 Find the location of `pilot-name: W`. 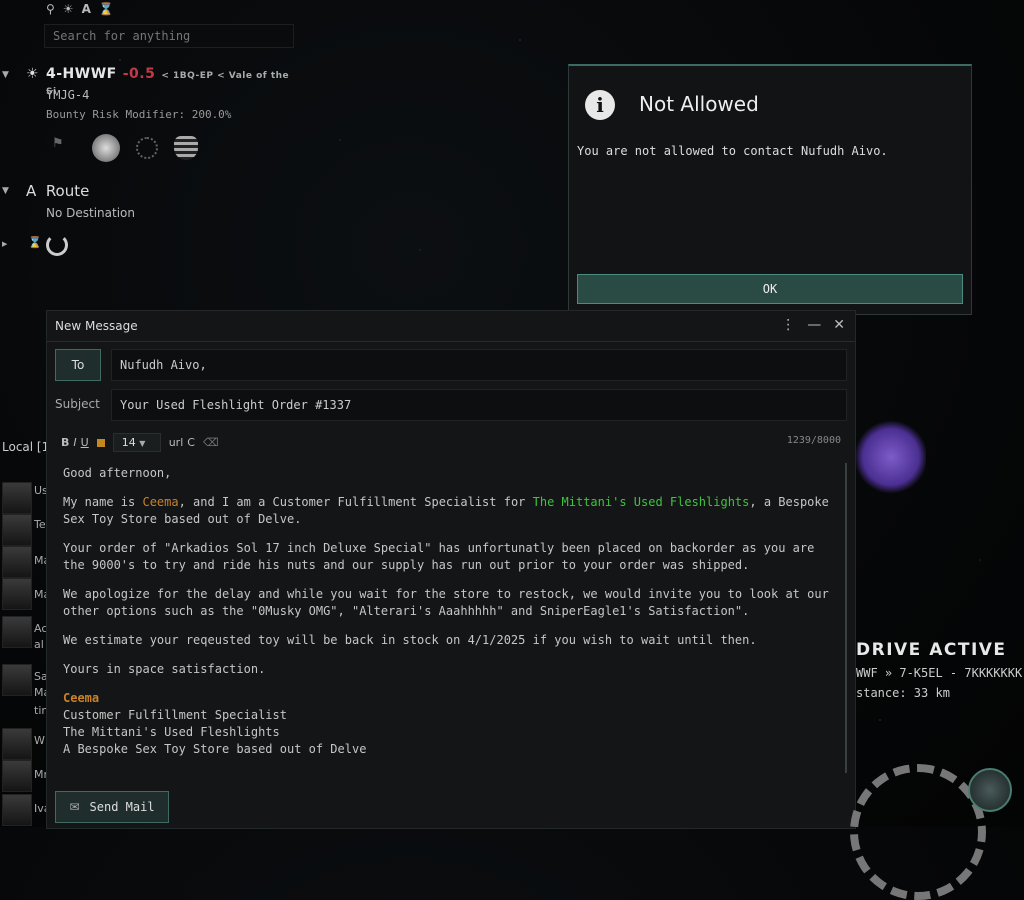

pilot-name: W is located at coordinates (39, 740).